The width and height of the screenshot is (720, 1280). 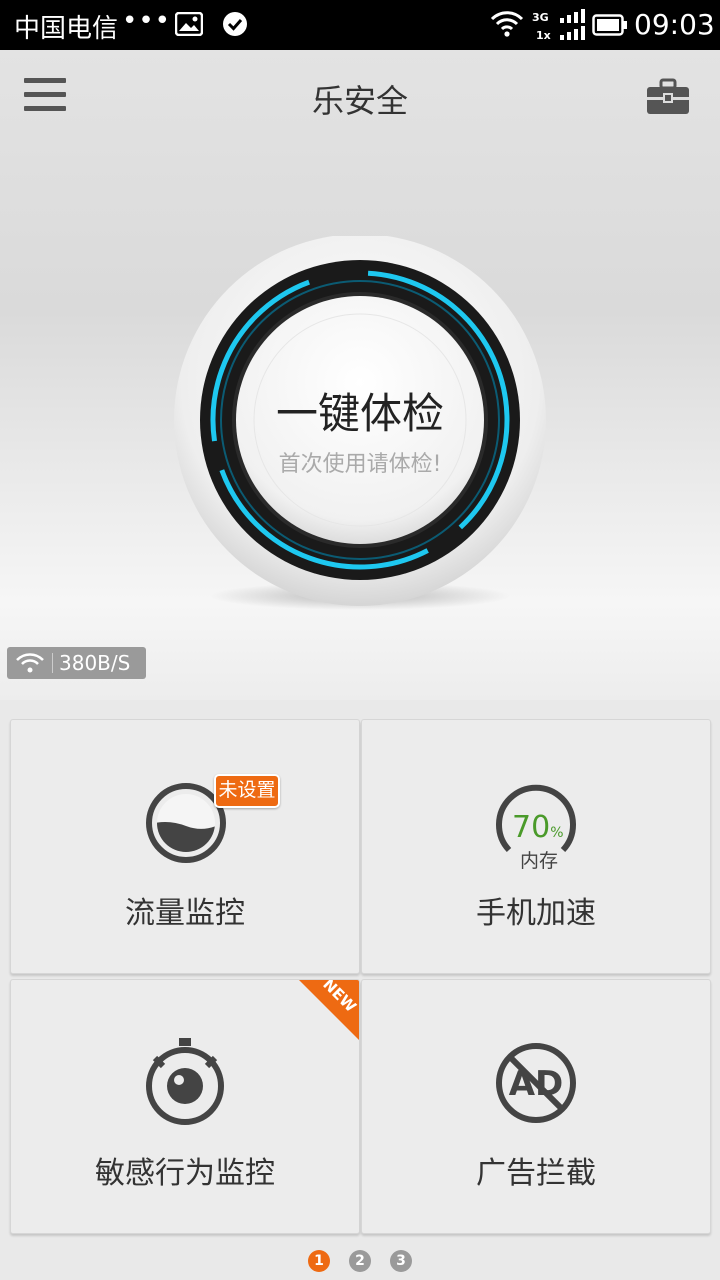 I want to click on new-corner-ribbon: NEW, so click(x=329, y=1010).